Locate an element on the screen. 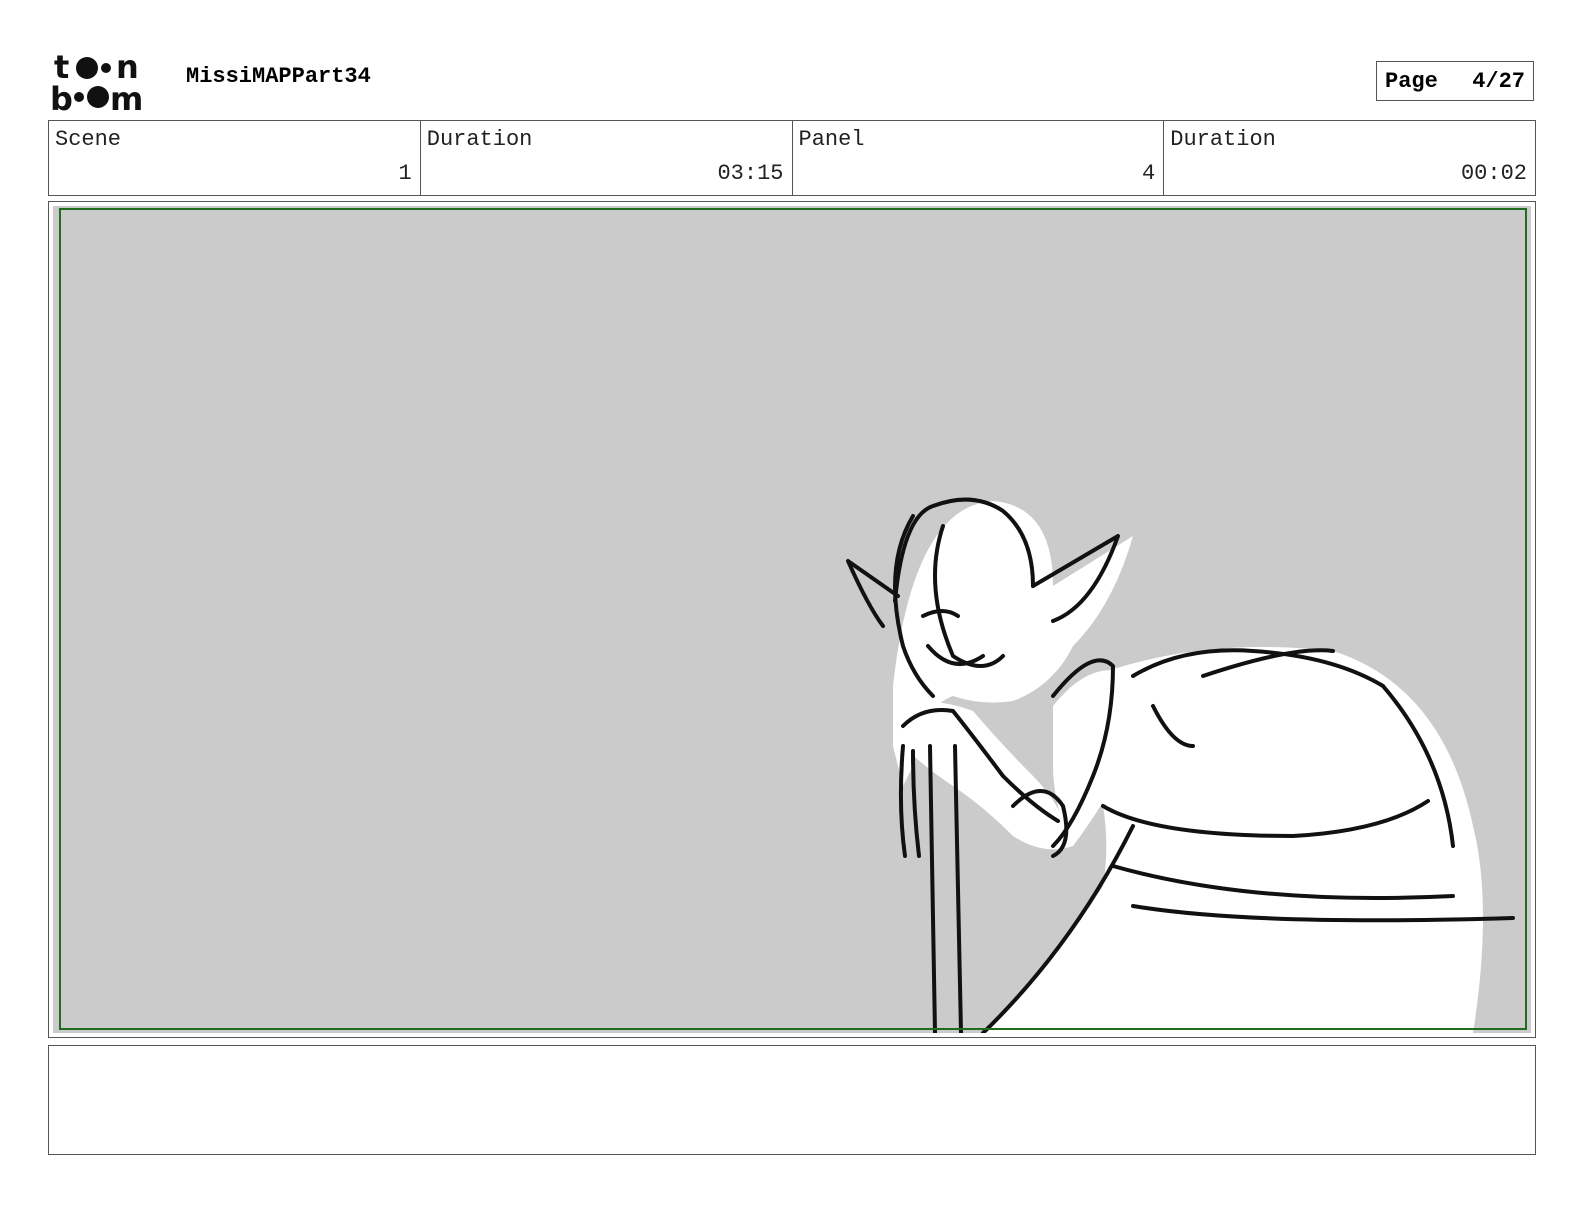 The width and height of the screenshot is (1584, 1224). page-indicator: Page 4/27 is located at coordinates (1455, 81).